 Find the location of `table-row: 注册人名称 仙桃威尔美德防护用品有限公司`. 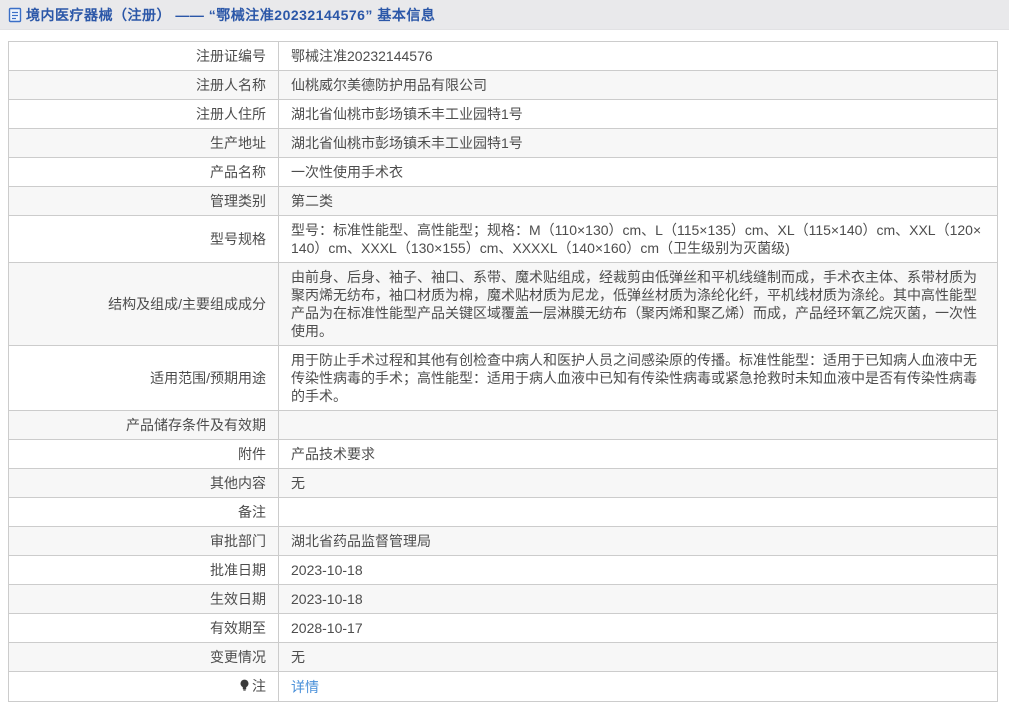

table-row: 注册人名称 仙桃威尔美德防护用品有限公司 is located at coordinates (503, 85).